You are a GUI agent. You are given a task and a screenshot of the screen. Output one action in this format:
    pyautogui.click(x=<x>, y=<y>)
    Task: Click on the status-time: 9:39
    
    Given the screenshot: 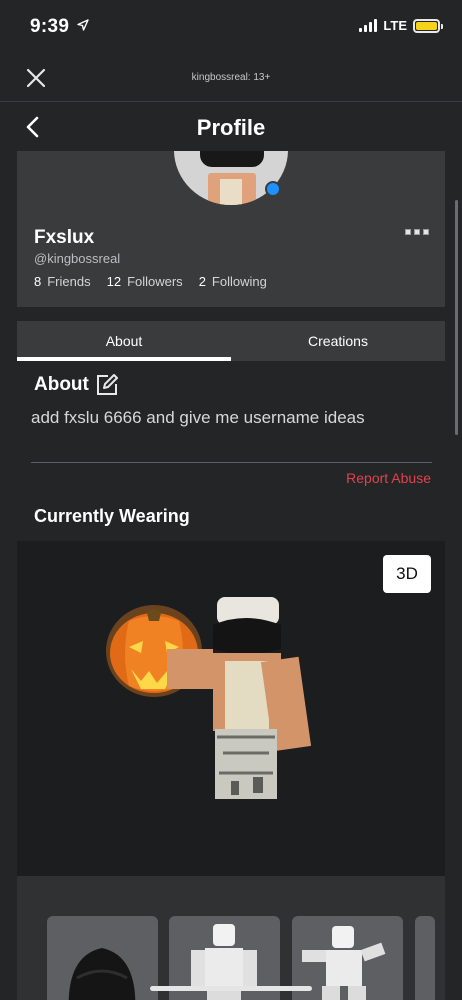 What is the action you would take?
    pyautogui.click(x=59, y=27)
    